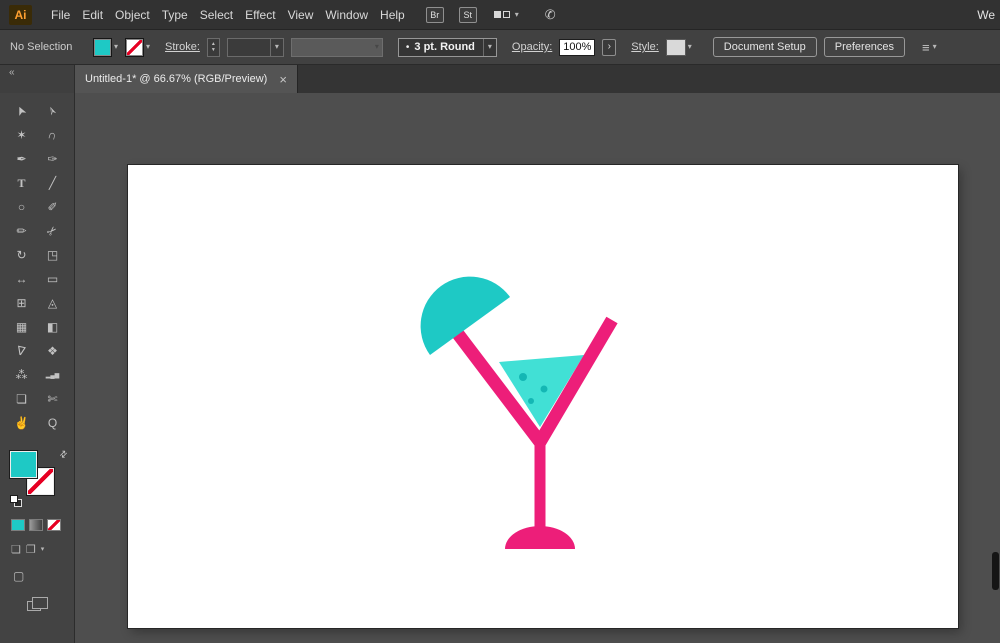  What do you see at coordinates (764, 47) in the screenshot?
I see `document-setup-button: Document Setup` at bounding box center [764, 47].